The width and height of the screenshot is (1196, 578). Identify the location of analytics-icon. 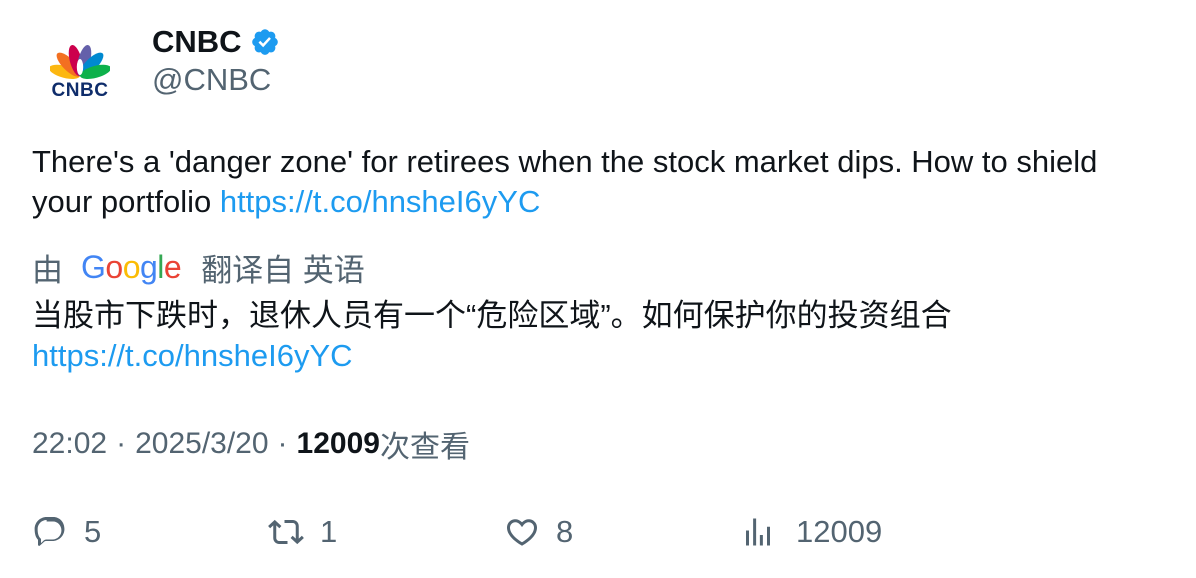
(758, 532).